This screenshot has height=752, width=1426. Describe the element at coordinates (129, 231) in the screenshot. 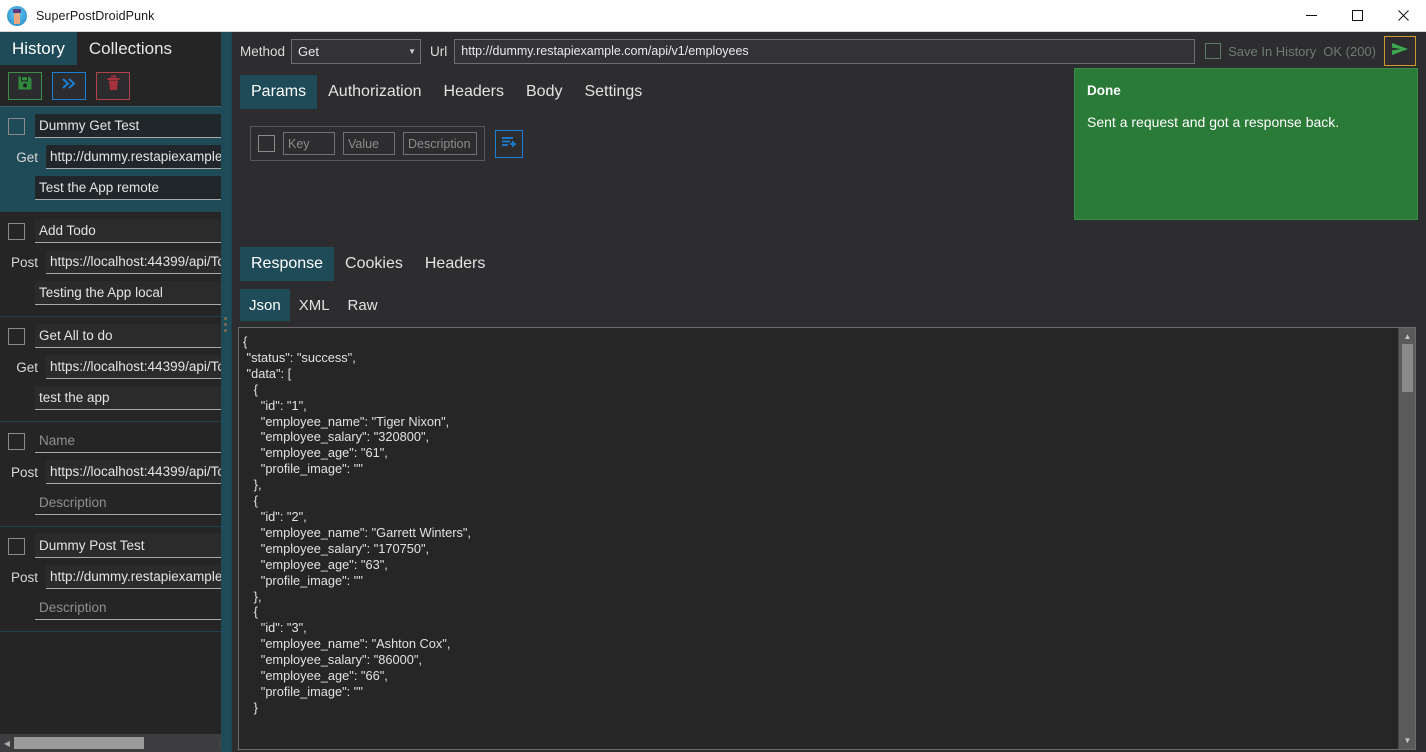

I see `history-item-name: Add Todo` at that location.